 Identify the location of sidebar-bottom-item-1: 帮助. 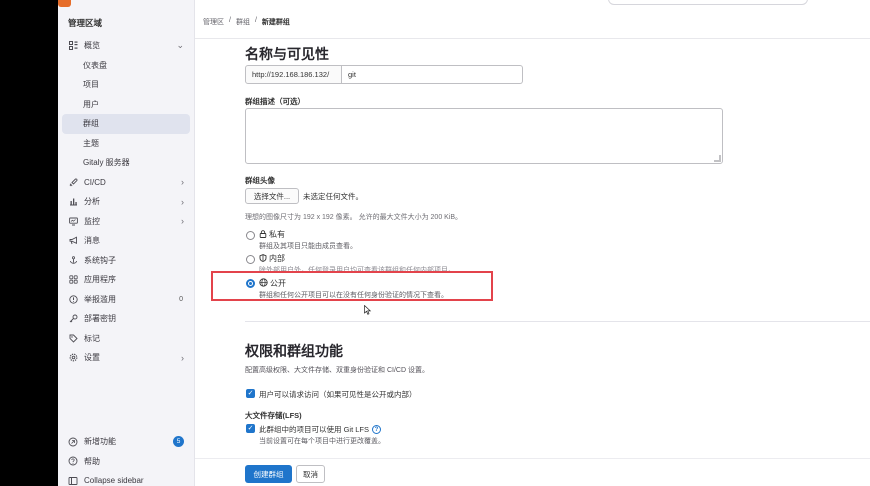
(126, 462).